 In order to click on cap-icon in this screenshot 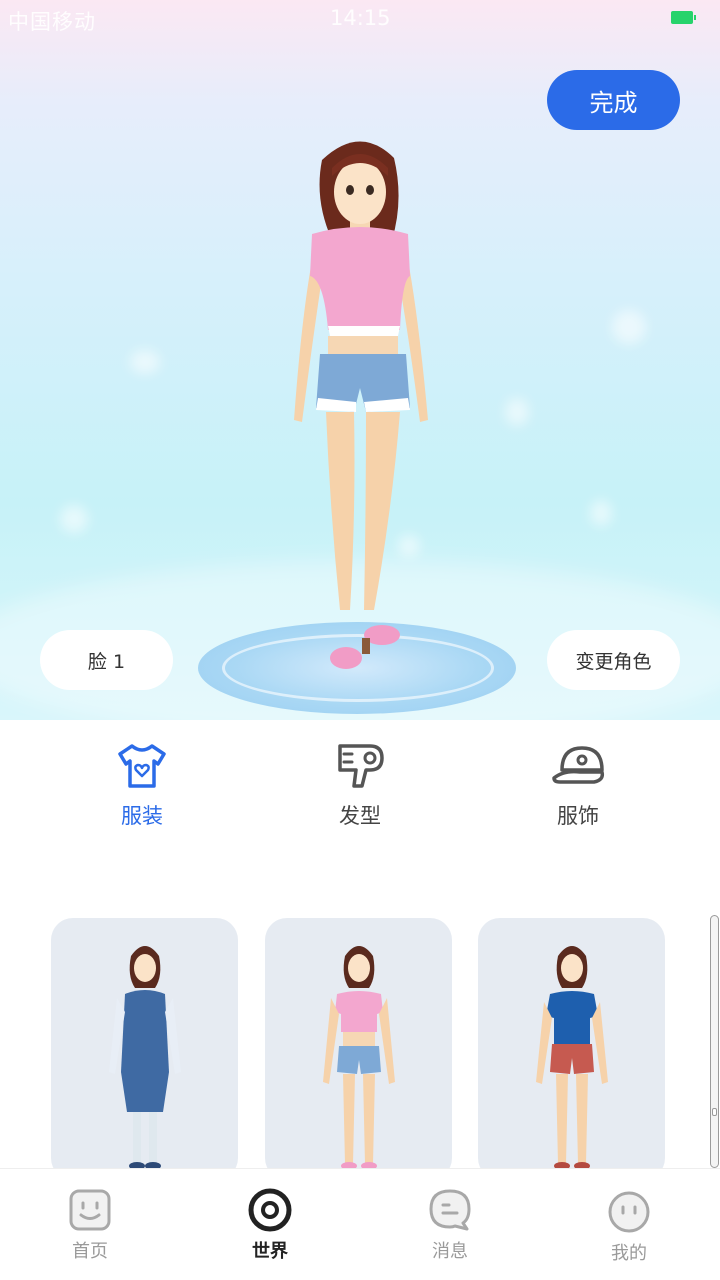, I will do `click(578, 765)`.